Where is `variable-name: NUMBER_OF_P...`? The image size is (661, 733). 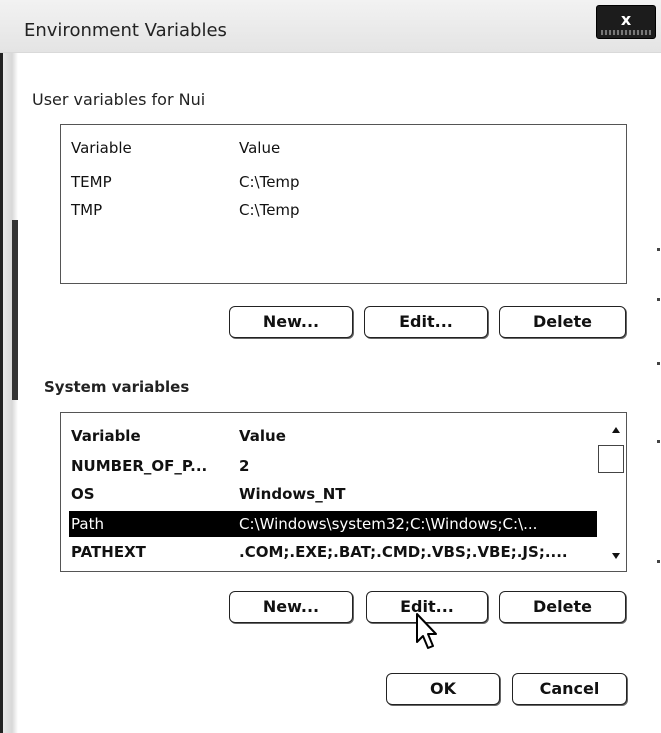
variable-name: NUMBER_OF_P... is located at coordinates (139, 466).